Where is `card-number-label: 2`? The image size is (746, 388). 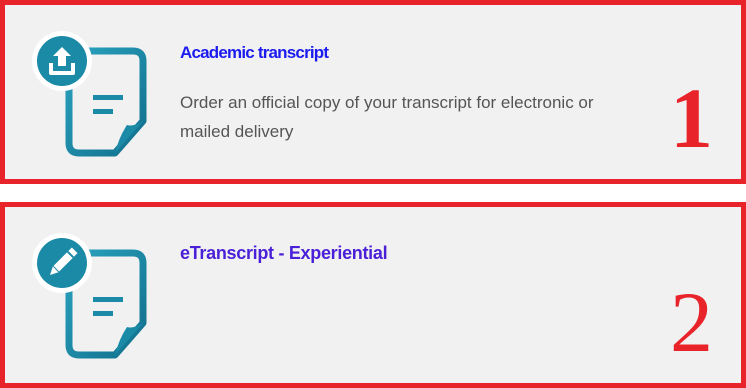
card-number-label: 2 is located at coordinates (691, 322).